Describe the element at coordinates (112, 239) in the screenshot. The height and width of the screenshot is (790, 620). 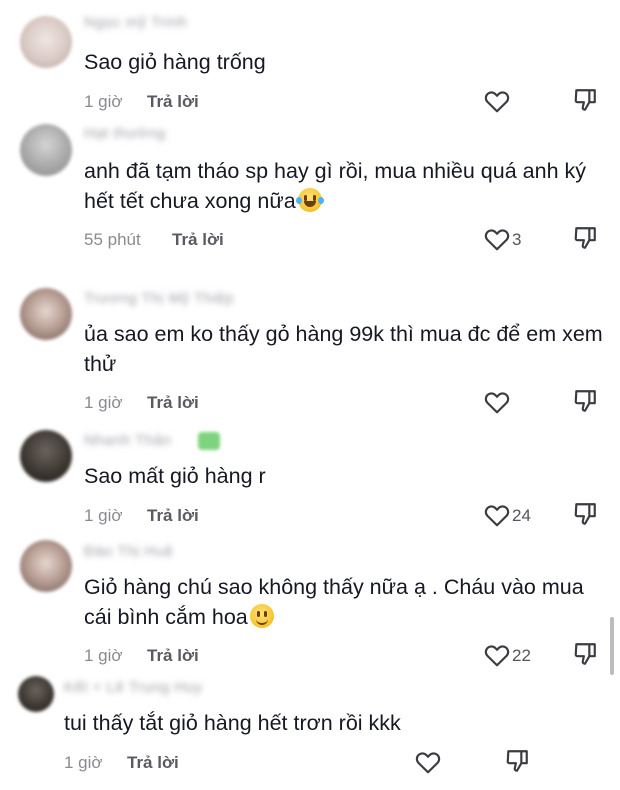
I see `comment-time: 55 phút` at that location.